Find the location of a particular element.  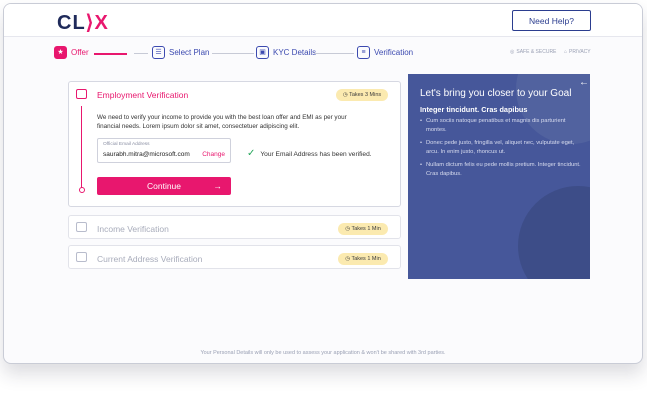

document-upload-icon is located at coordinates (81, 227).